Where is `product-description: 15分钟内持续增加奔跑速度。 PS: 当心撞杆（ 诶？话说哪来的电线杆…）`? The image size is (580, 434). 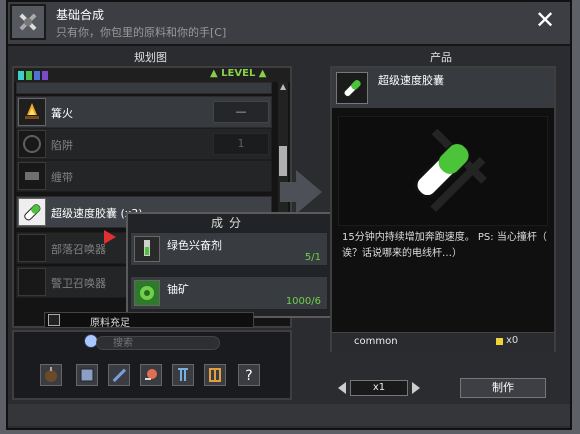
product-description: 15分钟内持续增加奔跑速度。 PS: 当心撞杆（ 诶？话说哪来的电线杆…） is located at coordinates (444, 245).